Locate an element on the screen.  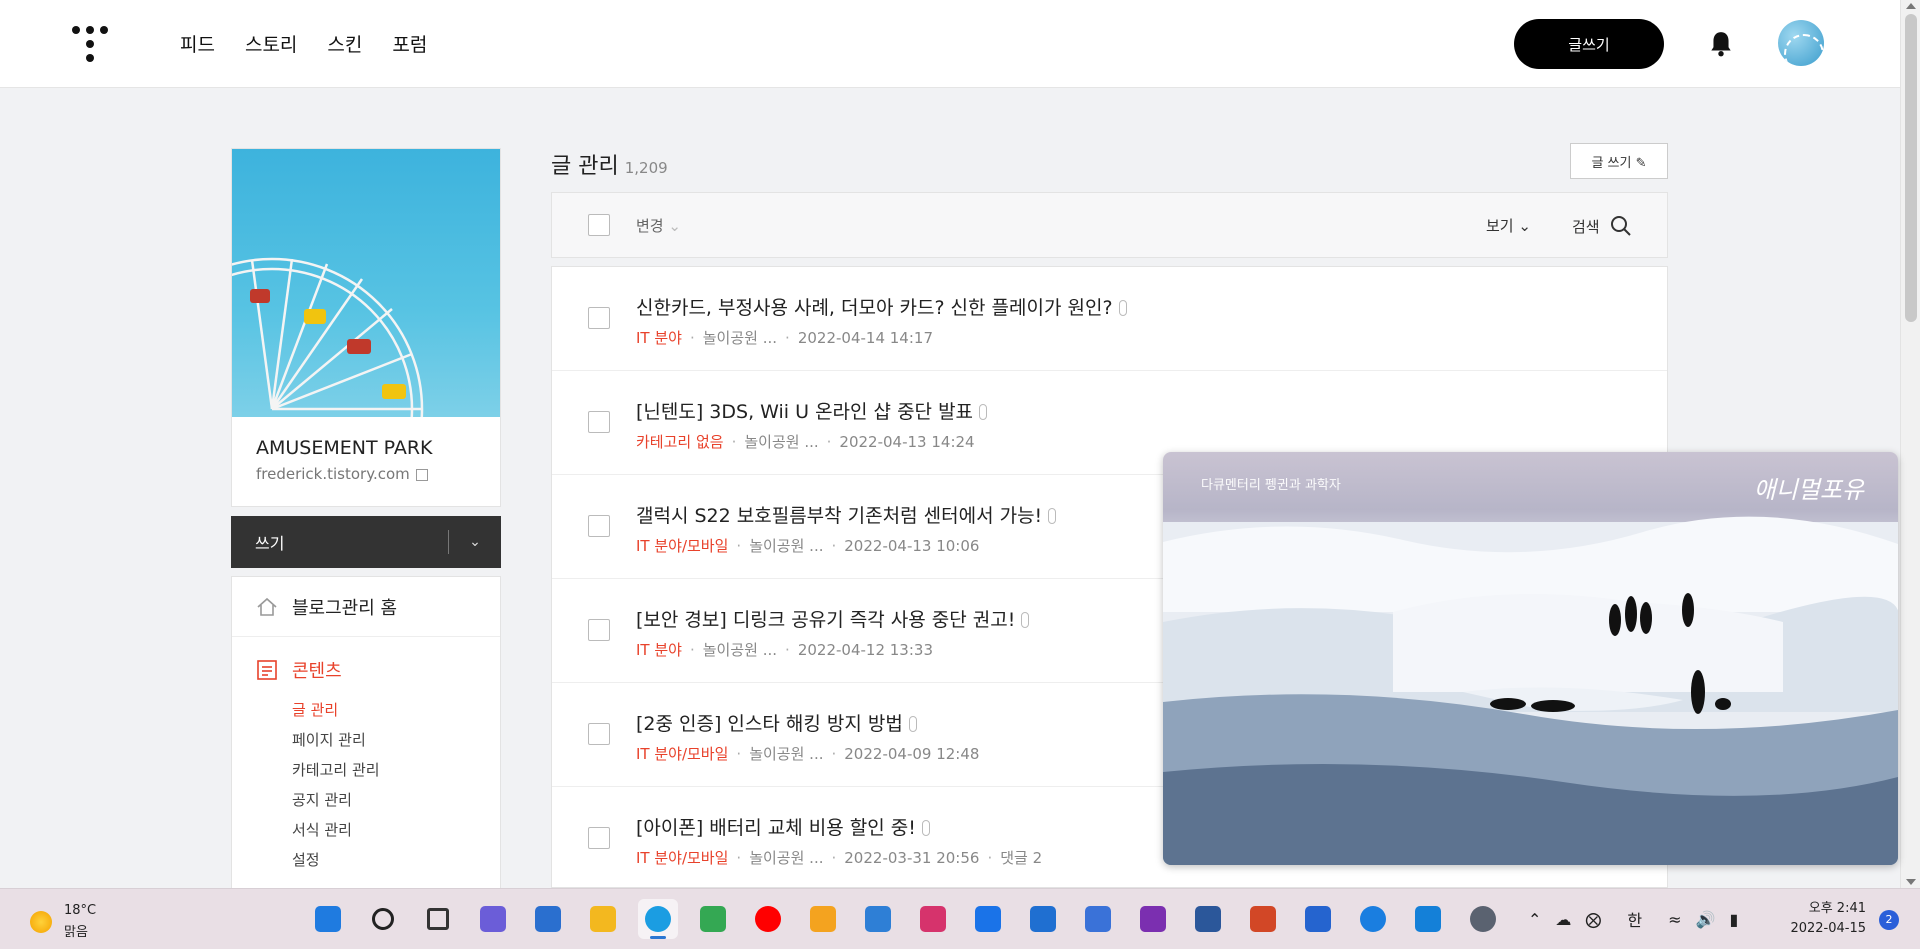
post-meta: IT 분야/모바일 · 놀이공원 ... · 2022-04-13 10:06 is located at coordinates (808, 546).